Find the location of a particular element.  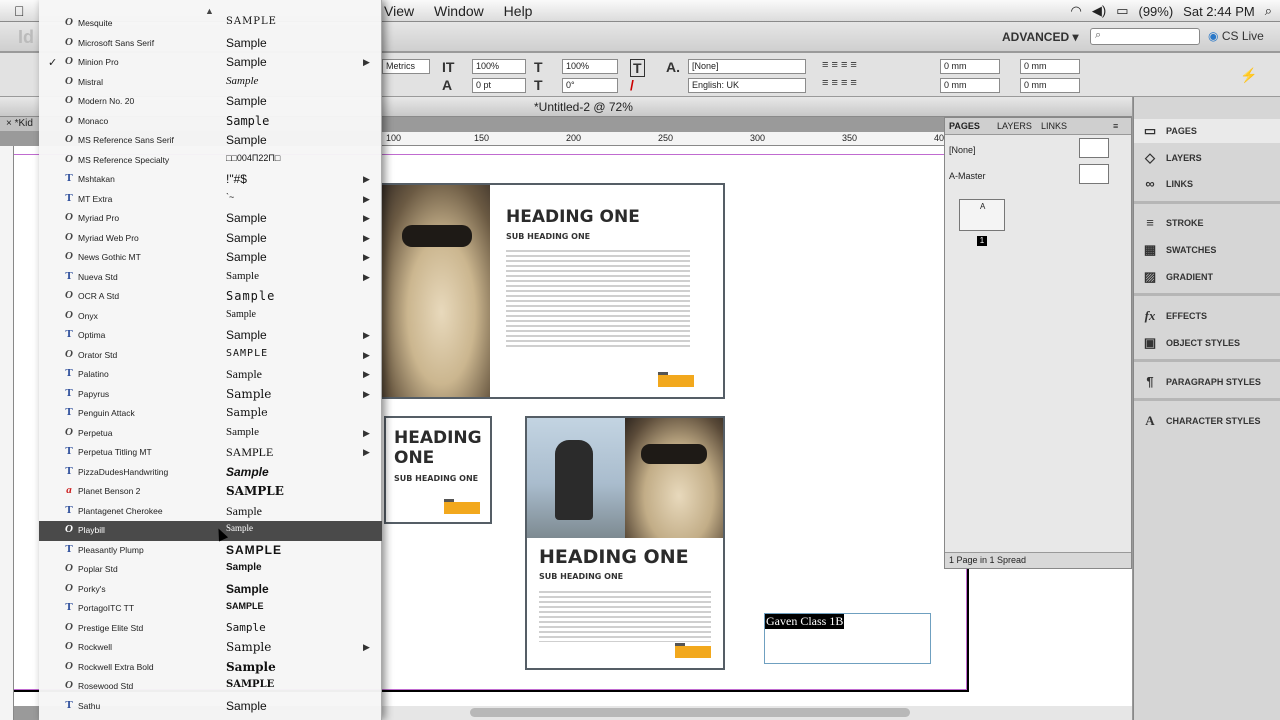

panel-menu-icon: ≡ is located at coordinates (1115, 126).